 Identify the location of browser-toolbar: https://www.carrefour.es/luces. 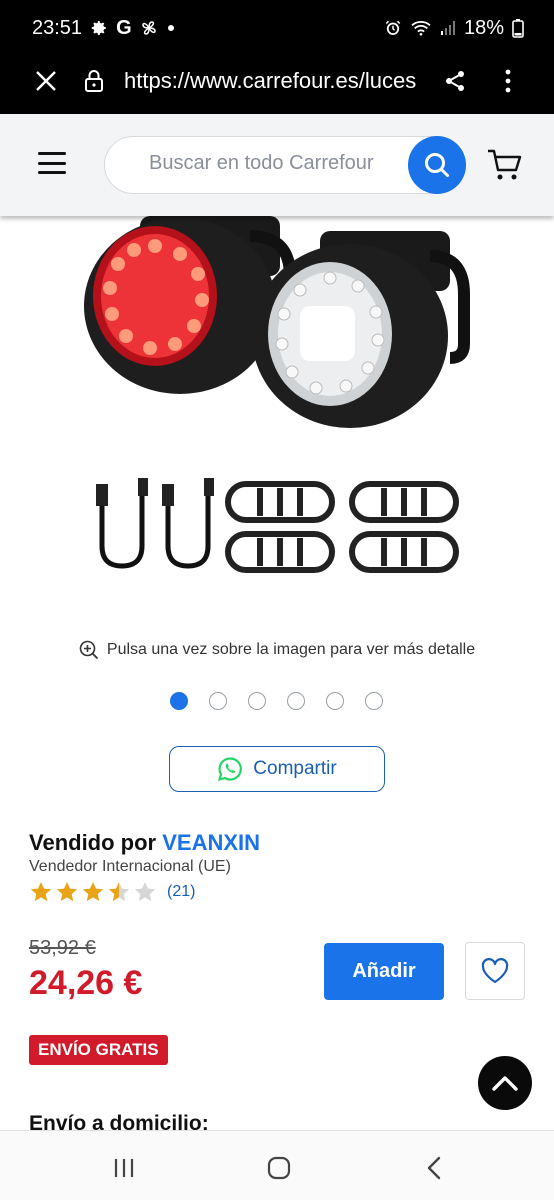
(277, 85).